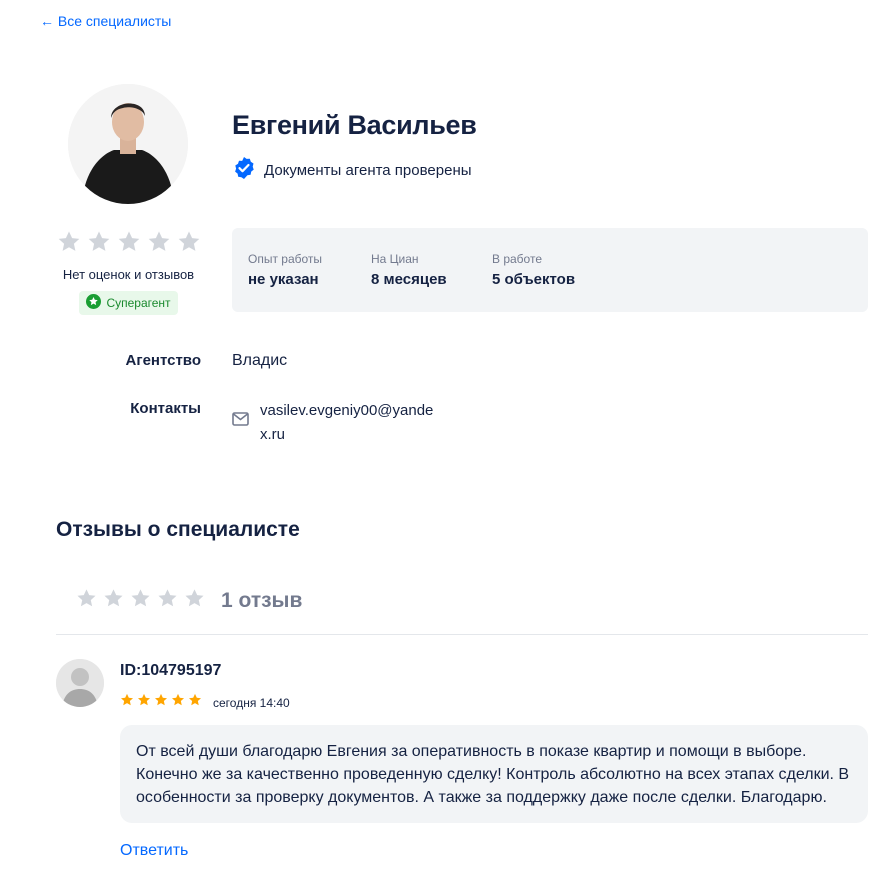  Describe the element at coordinates (462, 634) in the screenshot. I see `reviews-divider` at that location.